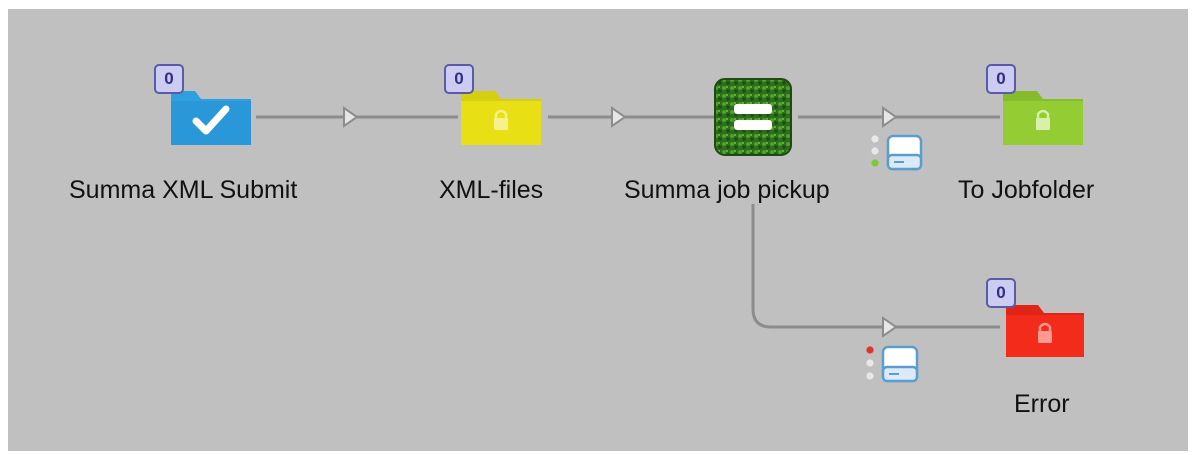 Image resolution: width=1195 pixels, height=455 pixels. What do you see at coordinates (899, 117) in the screenshot?
I see `connection-pickup-to-jobfolder` at bounding box center [899, 117].